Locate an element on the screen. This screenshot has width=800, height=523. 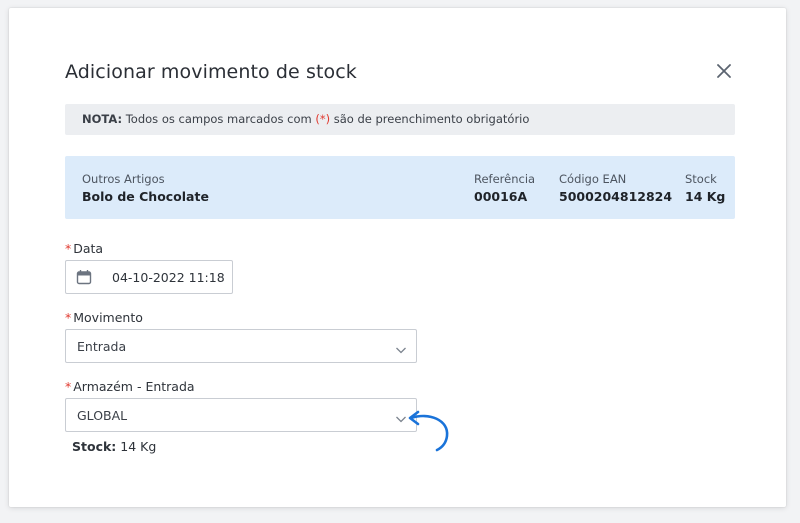
close-icon is located at coordinates (724, 71).